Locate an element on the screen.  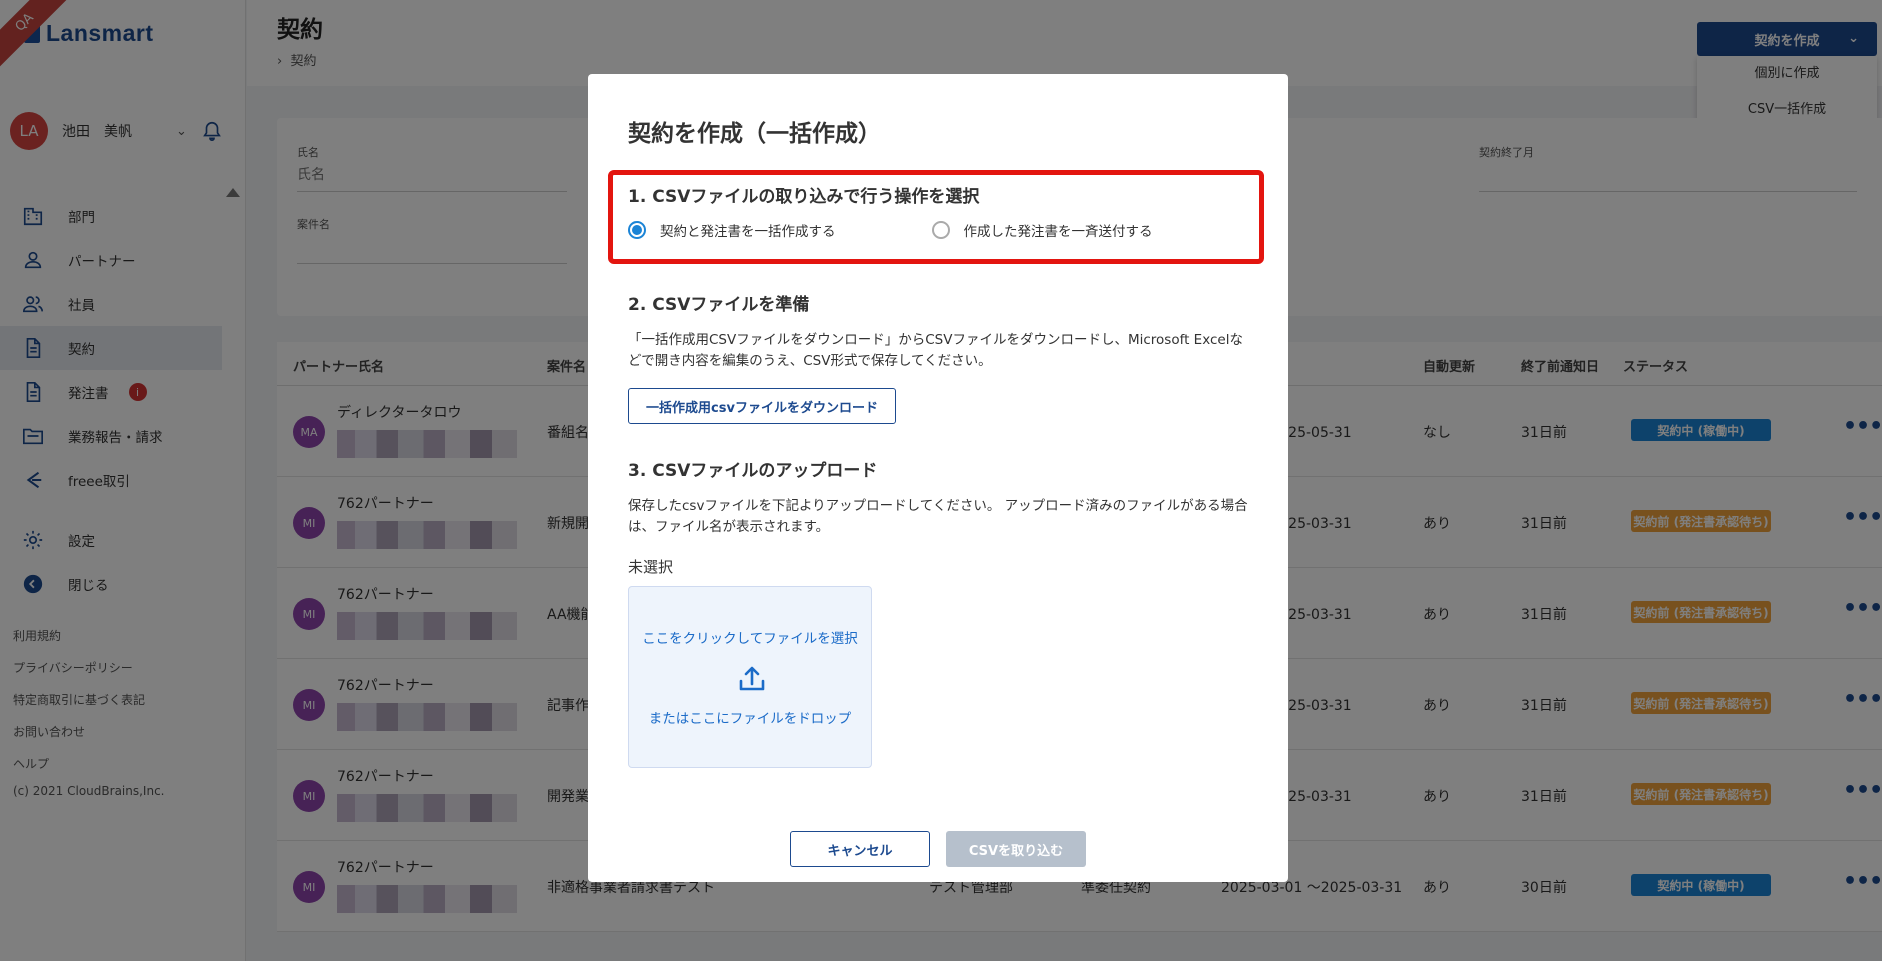
import-csv-button: CSVを取り込む is located at coordinates (1016, 849).